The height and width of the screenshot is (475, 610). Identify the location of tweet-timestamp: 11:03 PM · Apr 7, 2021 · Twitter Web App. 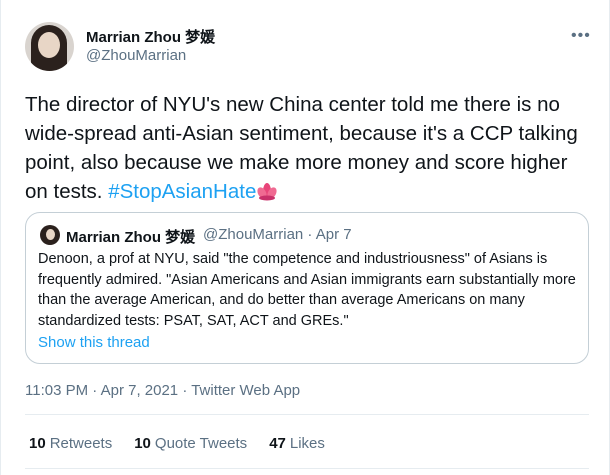
(162, 390).